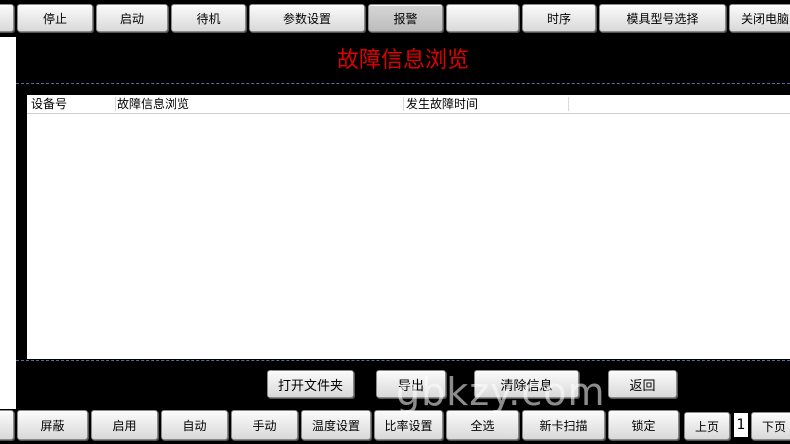 Image resolution: width=790 pixels, height=444 pixels. Describe the element at coordinates (132, 18) in the screenshot. I see `start-button: 启动` at that location.